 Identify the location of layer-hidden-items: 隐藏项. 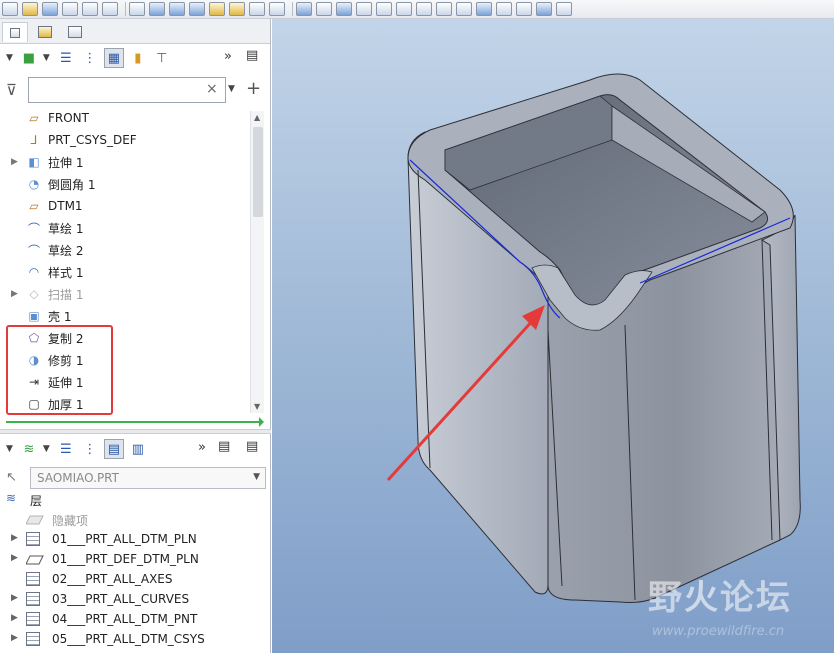
(132, 519).